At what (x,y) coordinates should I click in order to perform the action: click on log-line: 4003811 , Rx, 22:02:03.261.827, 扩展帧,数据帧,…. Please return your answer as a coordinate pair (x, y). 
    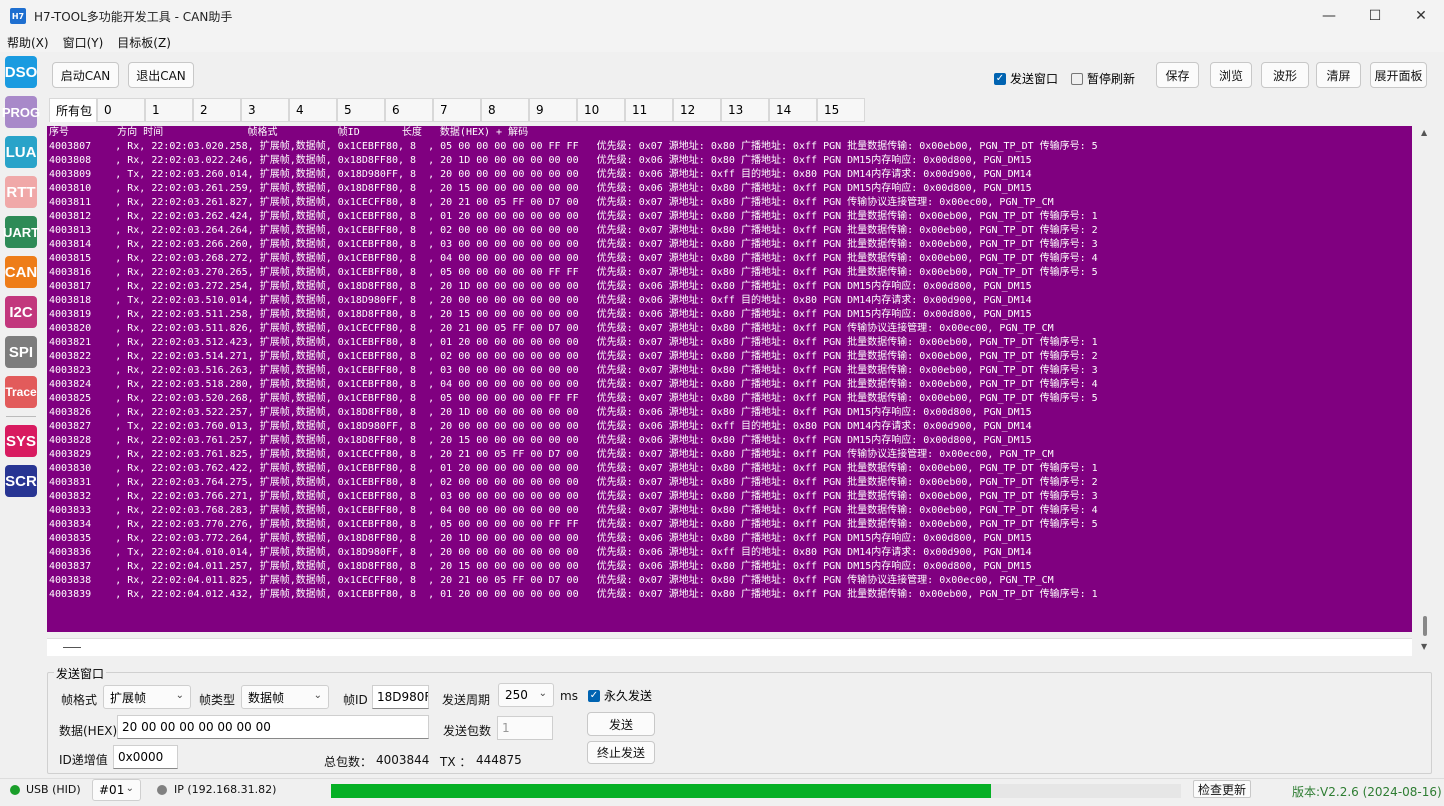
    Looking at the image, I should click on (551, 202).